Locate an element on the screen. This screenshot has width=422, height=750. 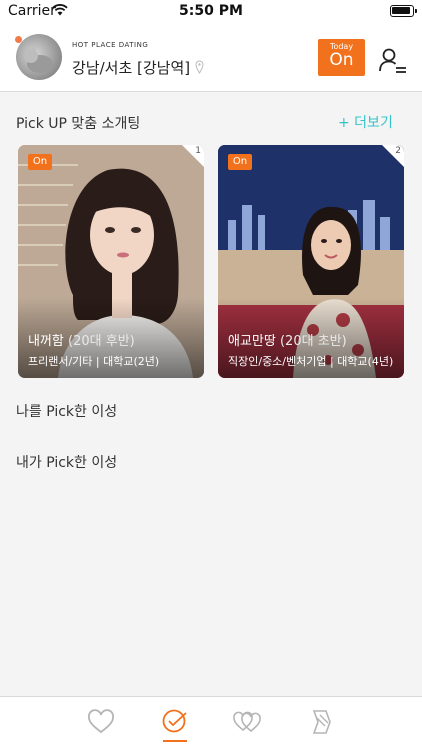
tab-bar is located at coordinates (211, 723).